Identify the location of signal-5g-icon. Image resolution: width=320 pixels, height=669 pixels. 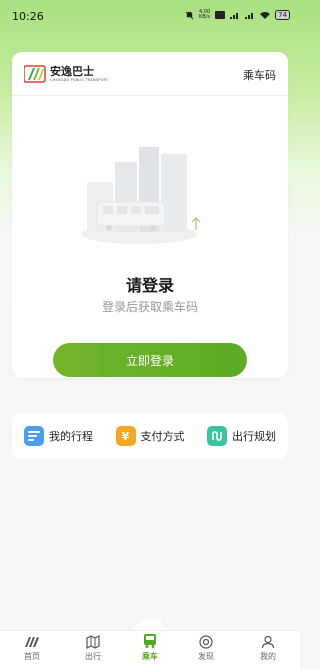
(250, 15).